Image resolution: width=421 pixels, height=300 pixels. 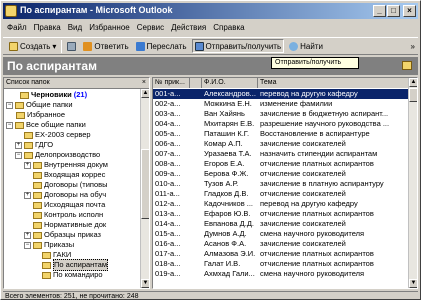 What do you see at coordinates (54, 46) in the screenshot?
I see `dropdown-arrow-icon: ▾` at bounding box center [54, 46].